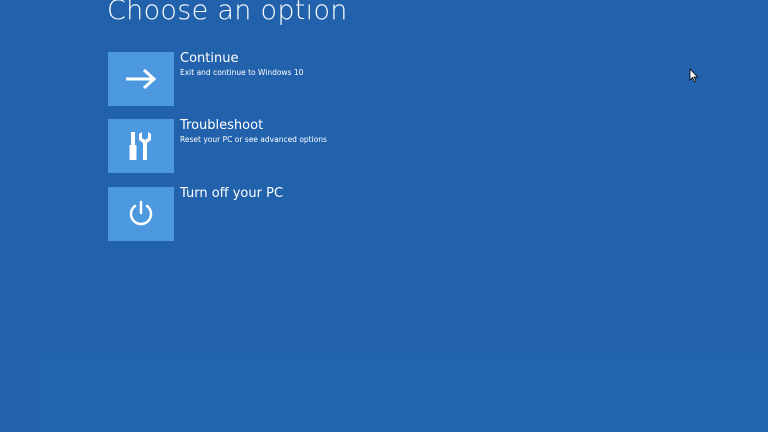 This screenshot has width=768, height=432. I want to click on page-title: Choose an option, so click(227, 13).